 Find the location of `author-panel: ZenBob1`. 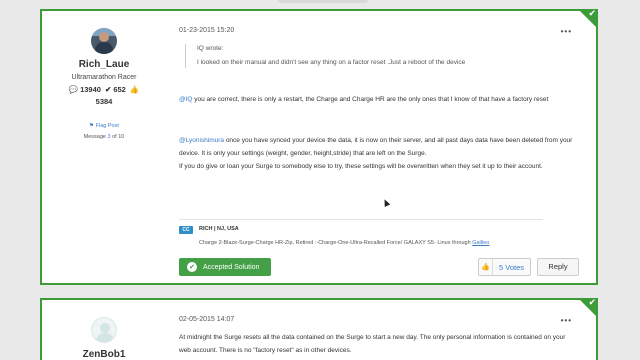

author-panel: ZenBob1 is located at coordinates (104, 330).